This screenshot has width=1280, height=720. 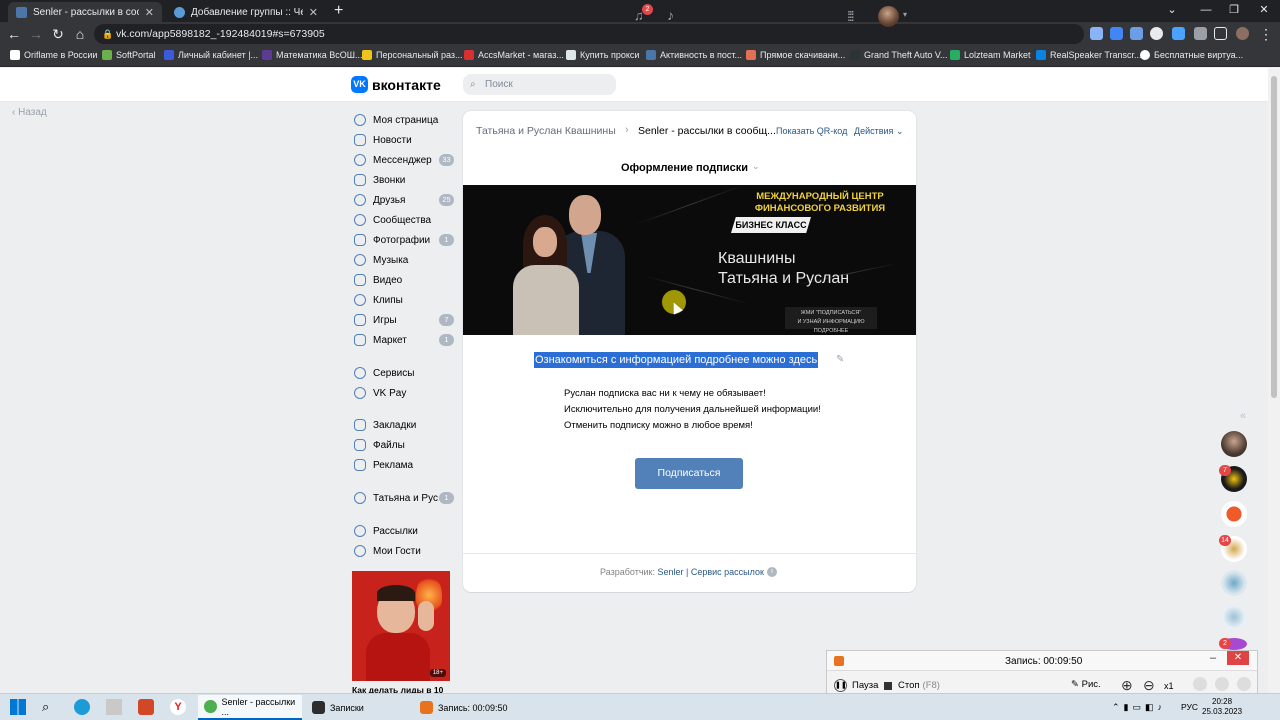 What do you see at coordinates (404, 465) in the screenshot?
I see `sidebar-item-ads: Реклама` at bounding box center [404, 465].